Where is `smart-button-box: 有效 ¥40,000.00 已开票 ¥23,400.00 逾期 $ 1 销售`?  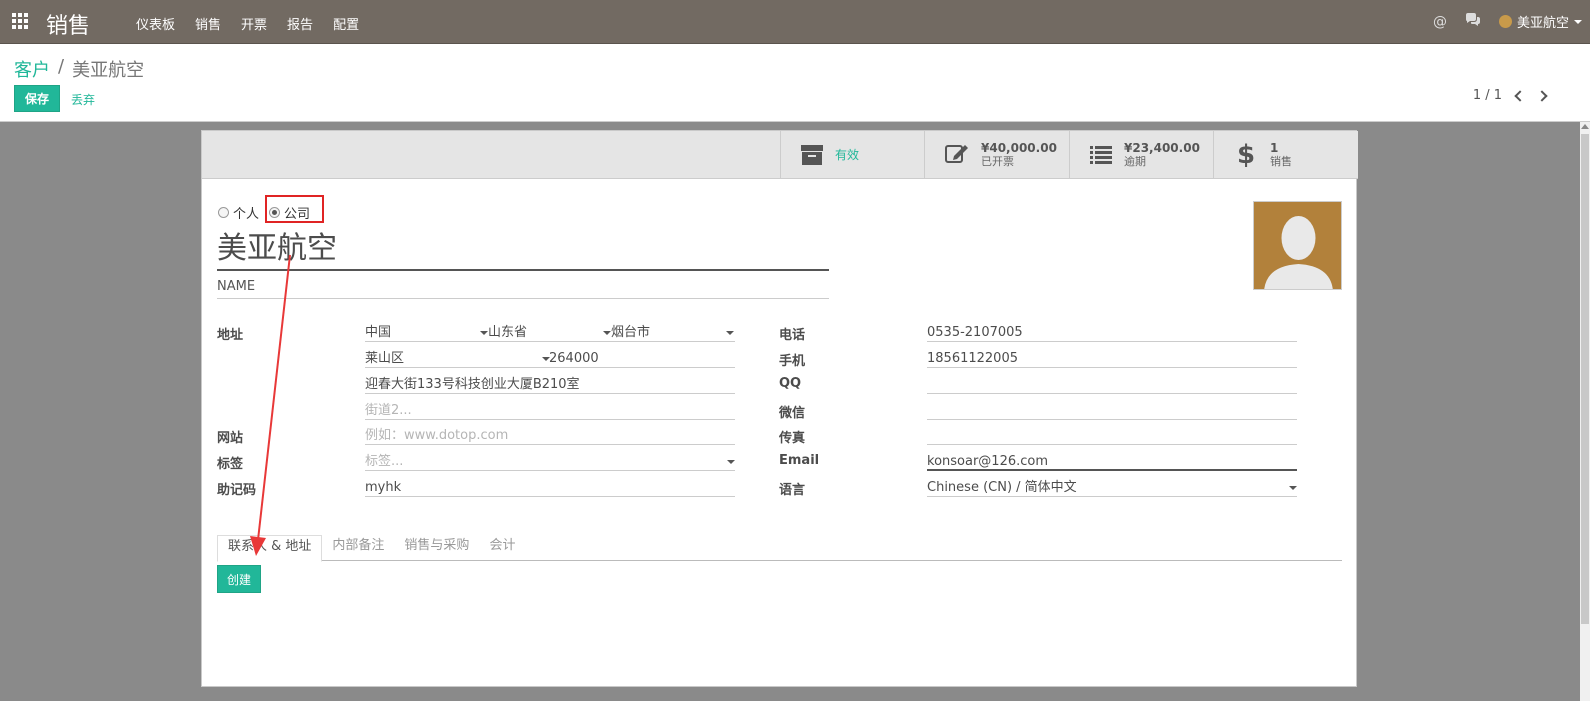 smart-button-box: 有效 ¥40,000.00 已开票 ¥23,400.00 逾期 $ 1 销售 is located at coordinates (780, 155).